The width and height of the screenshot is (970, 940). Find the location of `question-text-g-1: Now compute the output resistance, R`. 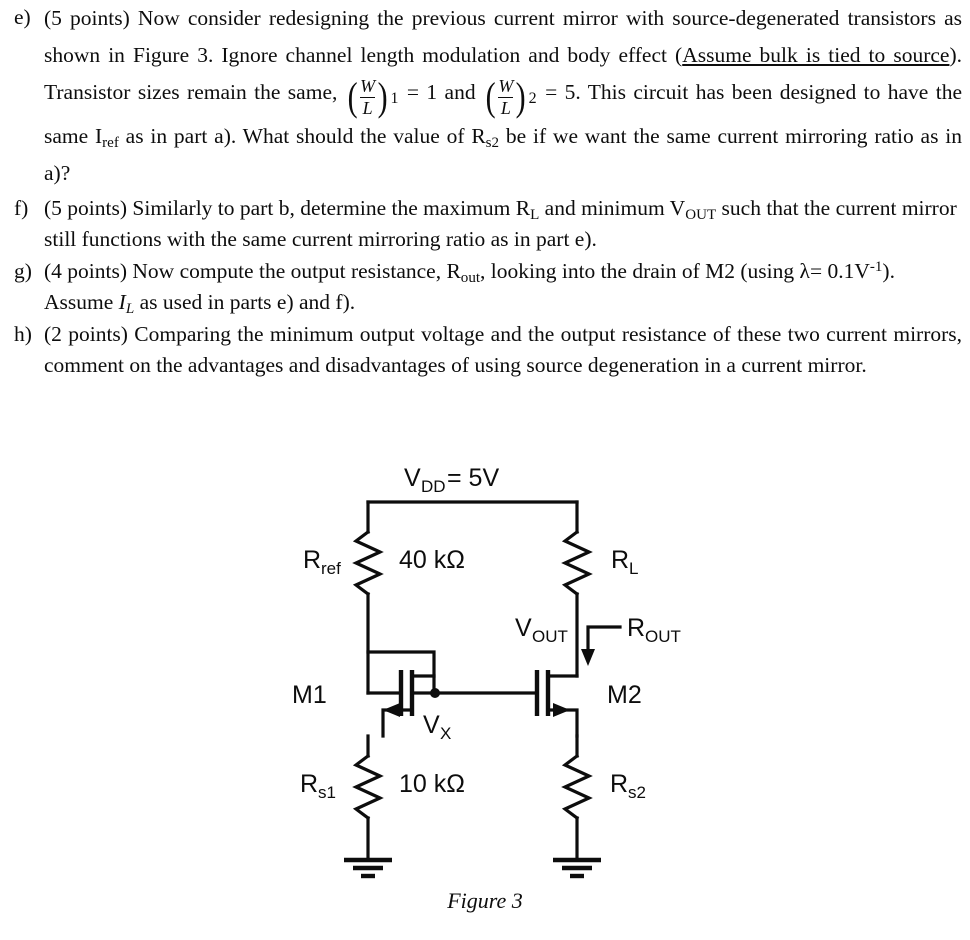

question-text-g-1: Now compute the output resistance, R is located at coordinates (296, 270).